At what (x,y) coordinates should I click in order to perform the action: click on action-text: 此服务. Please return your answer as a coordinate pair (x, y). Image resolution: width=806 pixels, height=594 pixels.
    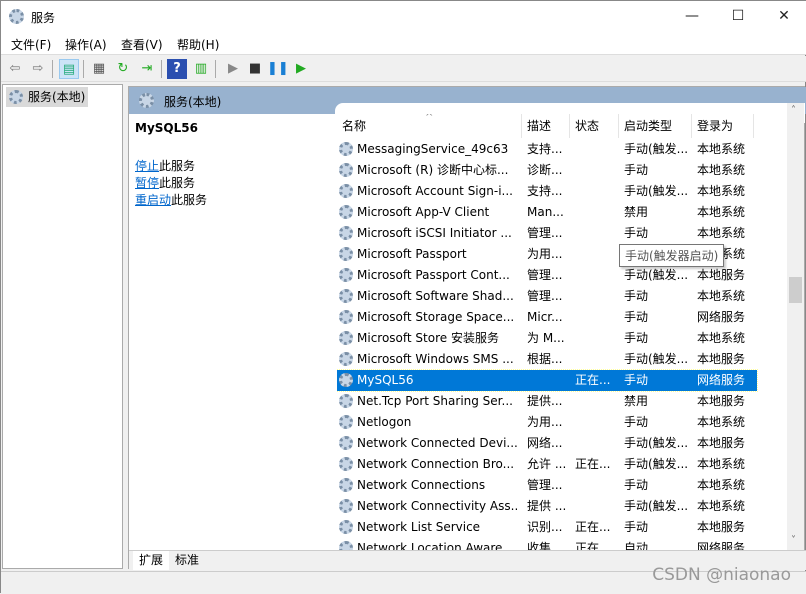
    Looking at the image, I should click on (177, 166).